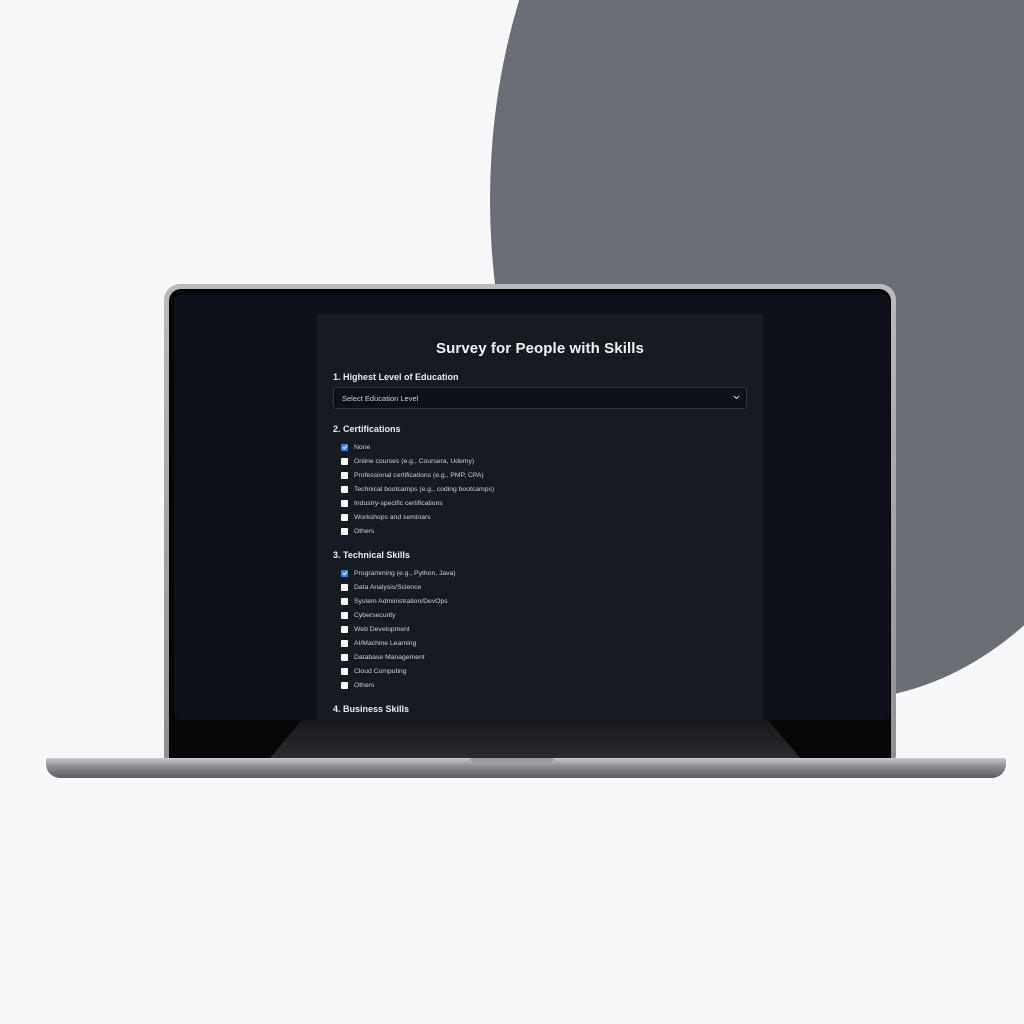 This screenshot has width=1024, height=1024. Describe the element at coordinates (414, 461) in the screenshot. I see `certification-label: Online courses (e.g., Coursera, Udemy)` at that location.